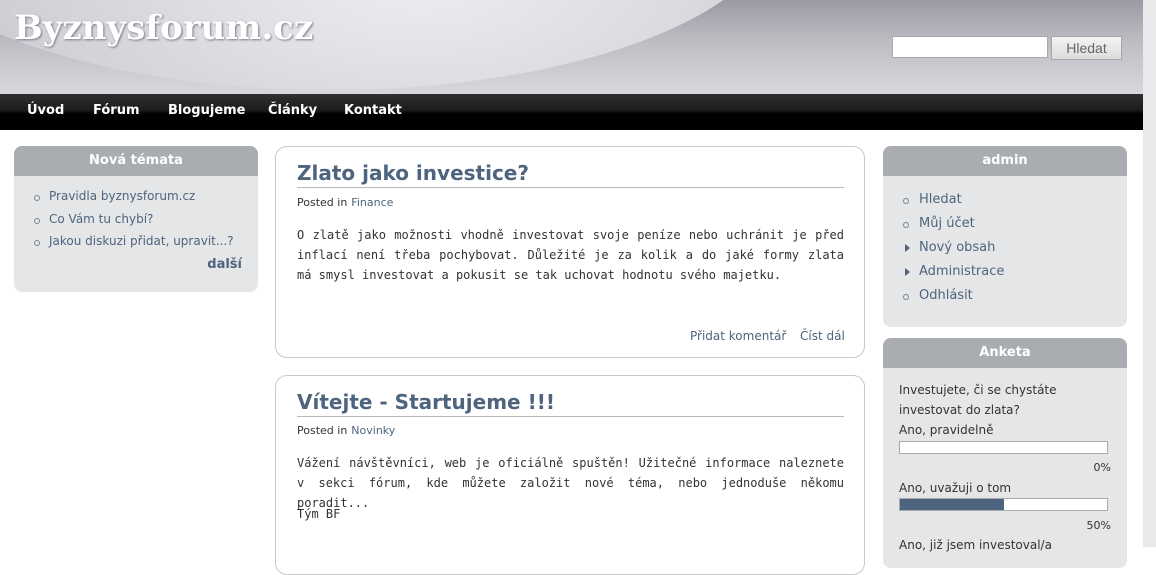 The height and width of the screenshot is (575, 1156). Describe the element at coordinates (292, 110) in the screenshot. I see `nav-item-clanky: Články` at that location.